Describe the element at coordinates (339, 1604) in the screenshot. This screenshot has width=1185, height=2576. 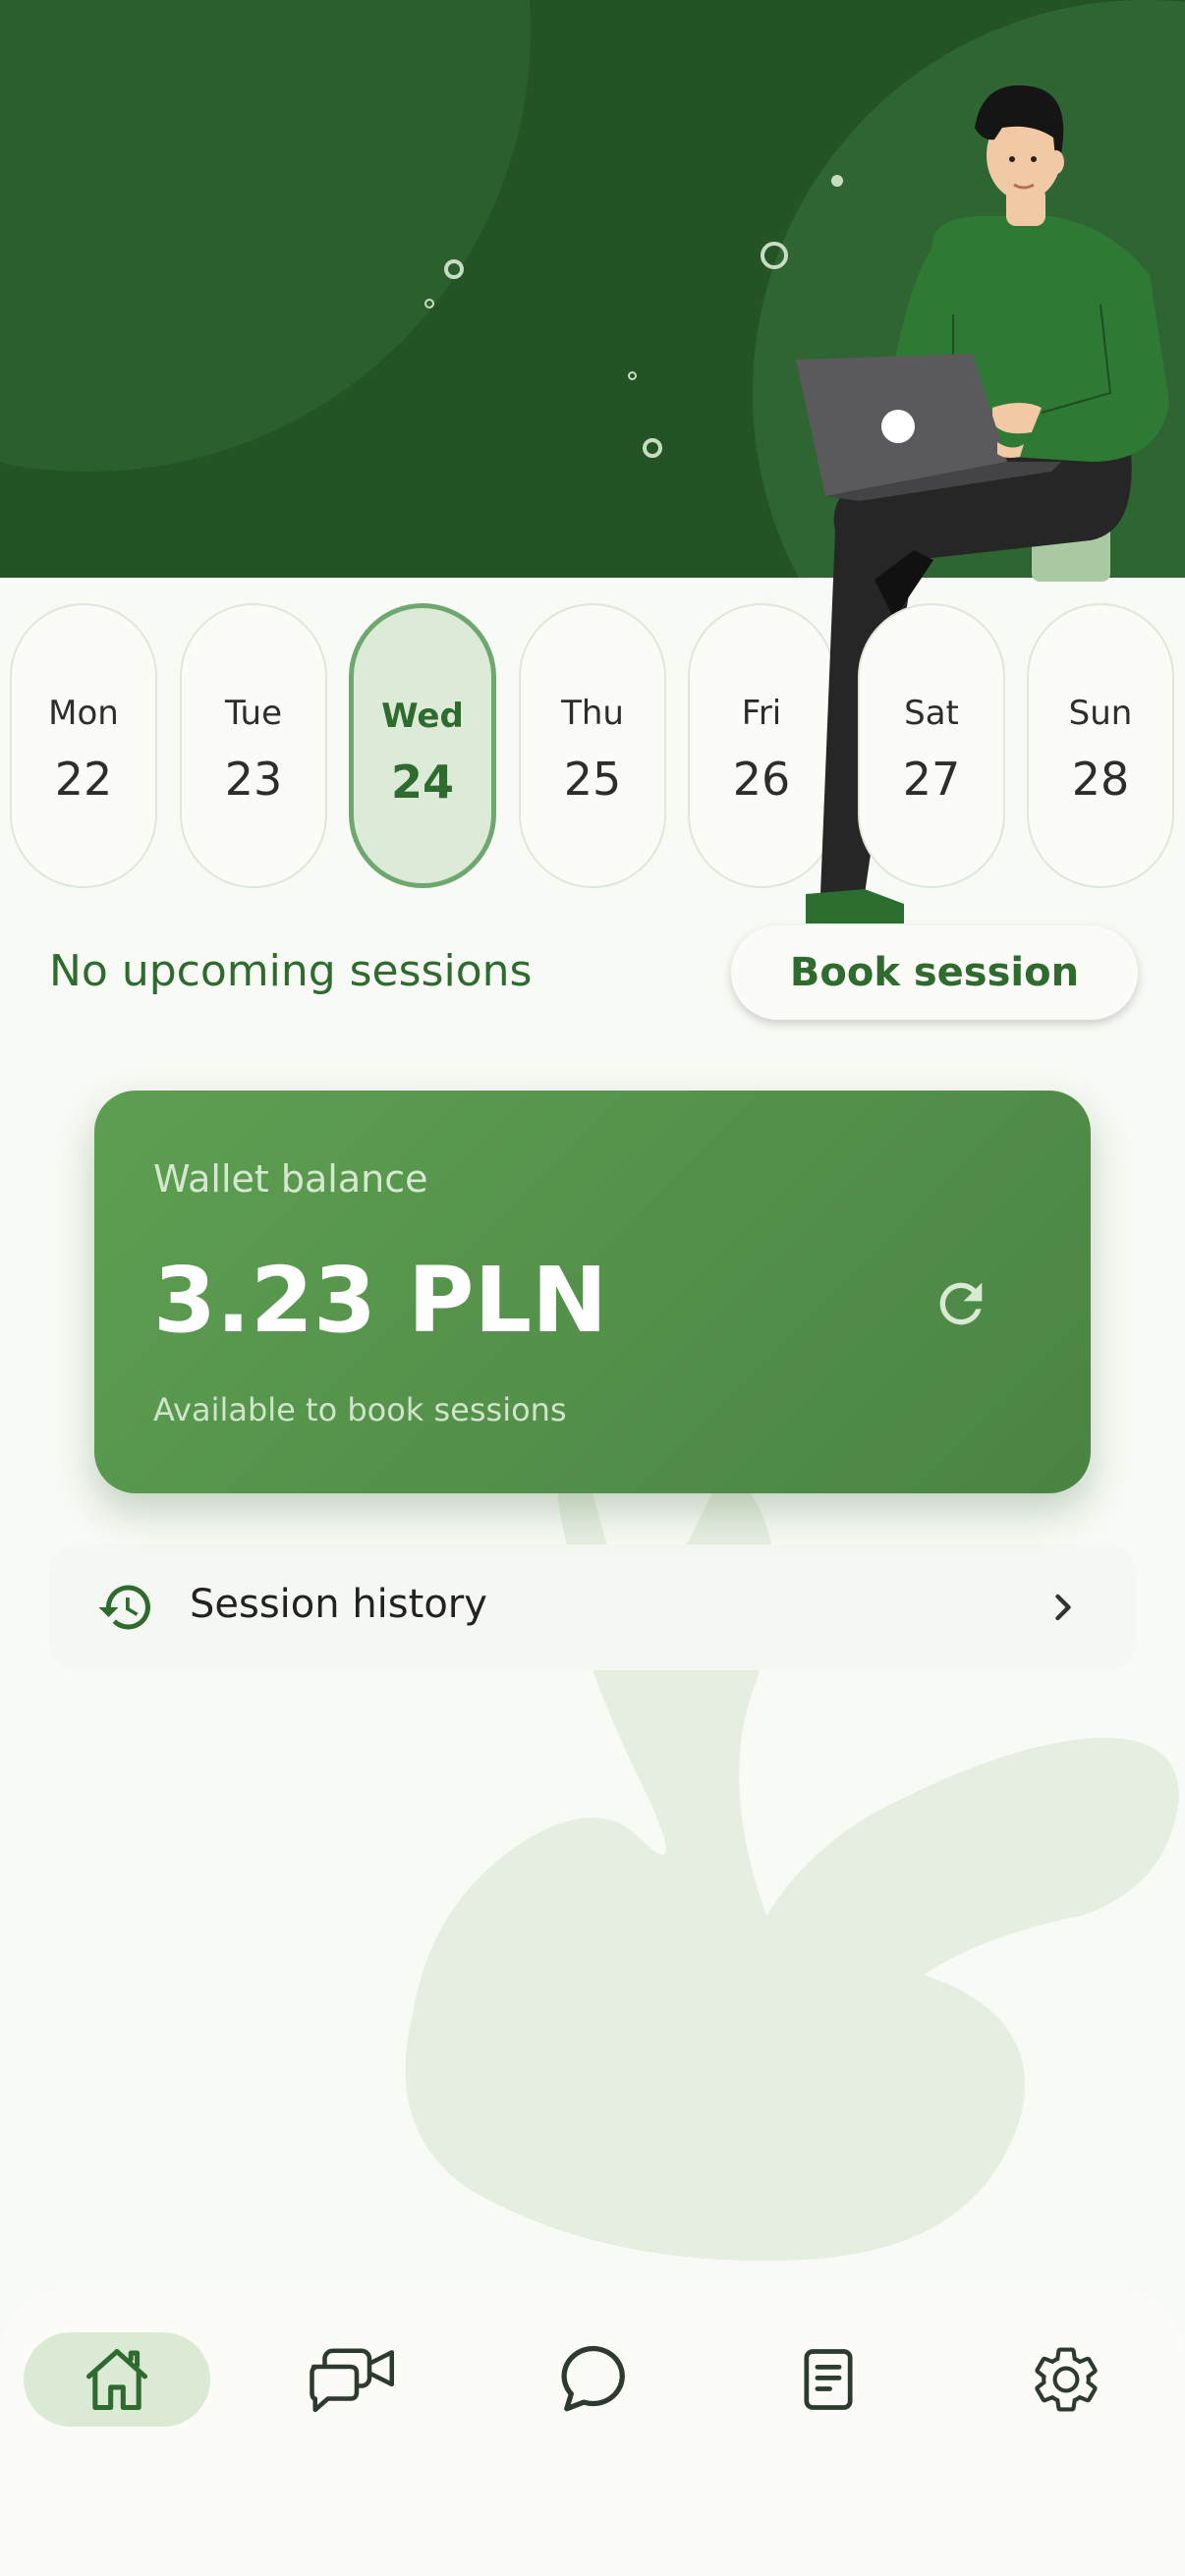
I see `session-history-label: Session history` at that location.